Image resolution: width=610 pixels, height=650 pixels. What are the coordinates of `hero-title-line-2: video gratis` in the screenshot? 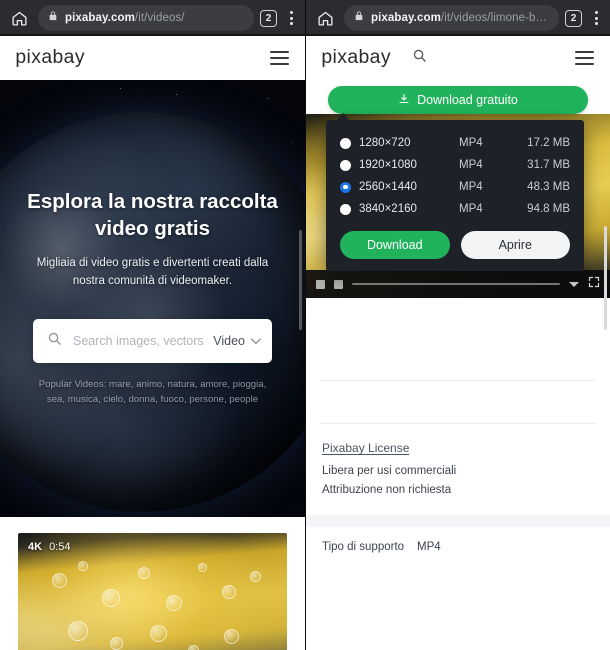 It's located at (152, 229).